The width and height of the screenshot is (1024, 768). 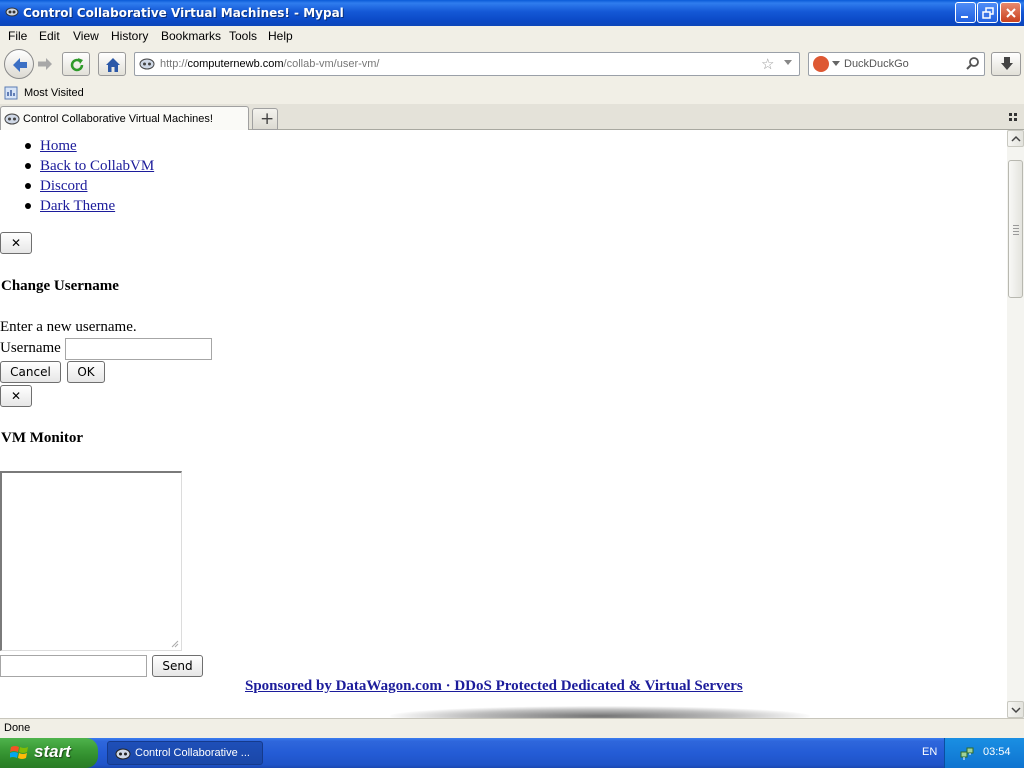 What do you see at coordinates (73, 666) in the screenshot?
I see `monitor-command-input` at bounding box center [73, 666].